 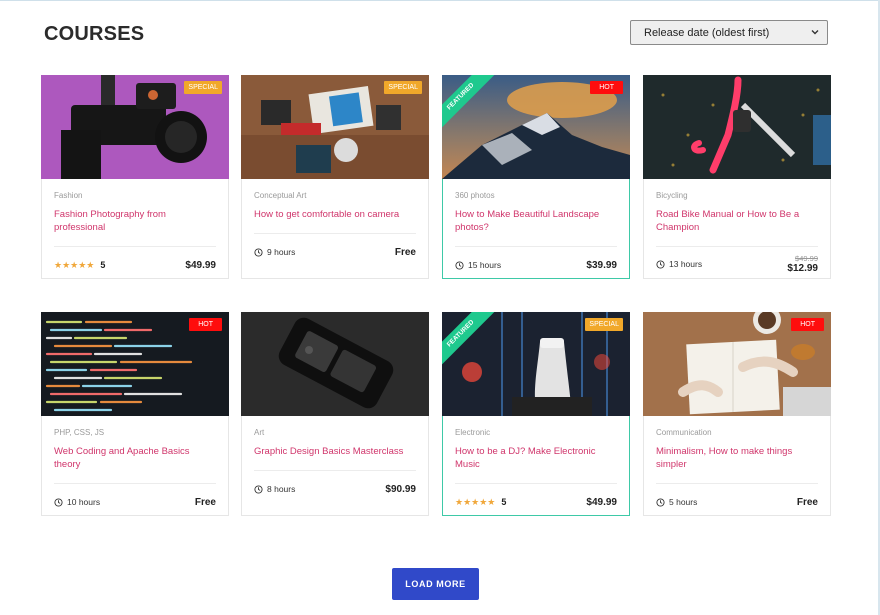 I want to click on course-duration: 9 hours, so click(x=274, y=252).